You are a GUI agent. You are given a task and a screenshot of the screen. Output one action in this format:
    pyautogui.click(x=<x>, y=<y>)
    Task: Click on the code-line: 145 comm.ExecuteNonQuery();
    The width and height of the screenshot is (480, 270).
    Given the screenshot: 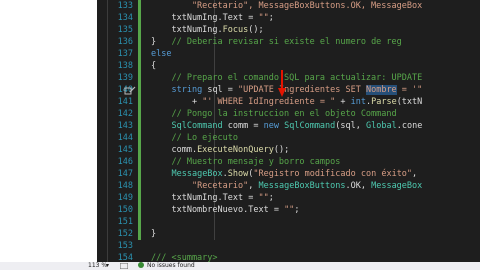 What is the action you would take?
    pyautogui.click(x=288, y=150)
    